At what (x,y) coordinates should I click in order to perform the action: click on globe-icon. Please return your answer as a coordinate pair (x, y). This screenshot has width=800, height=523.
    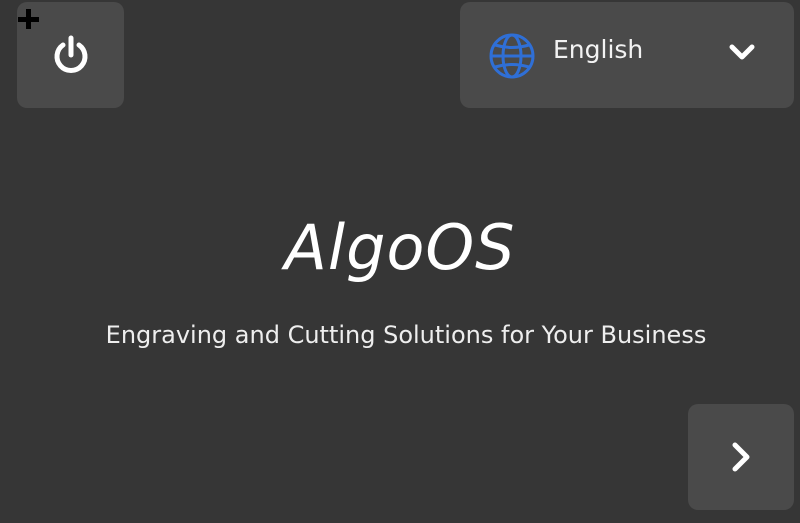
    Looking at the image, I should click on (512, 56).